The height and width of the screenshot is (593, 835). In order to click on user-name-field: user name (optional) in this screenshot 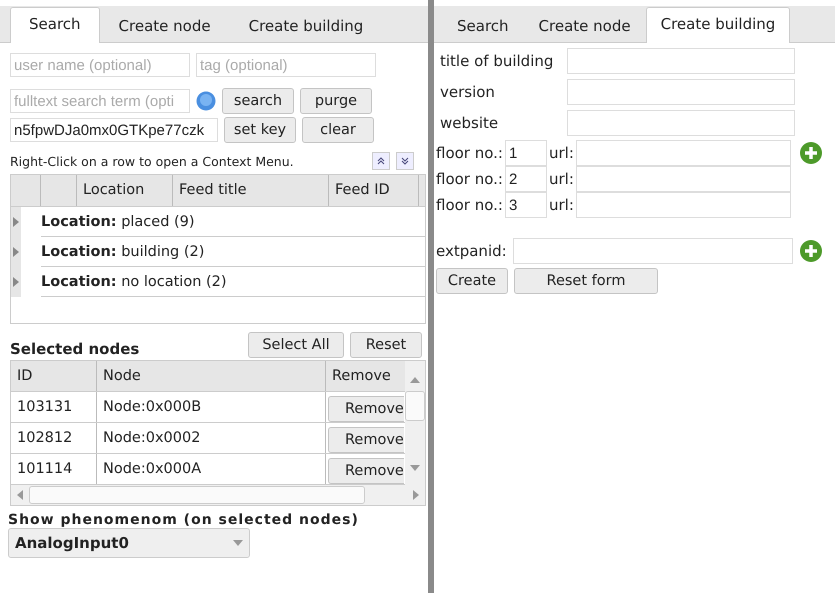, I will do `click(100, 65)`.